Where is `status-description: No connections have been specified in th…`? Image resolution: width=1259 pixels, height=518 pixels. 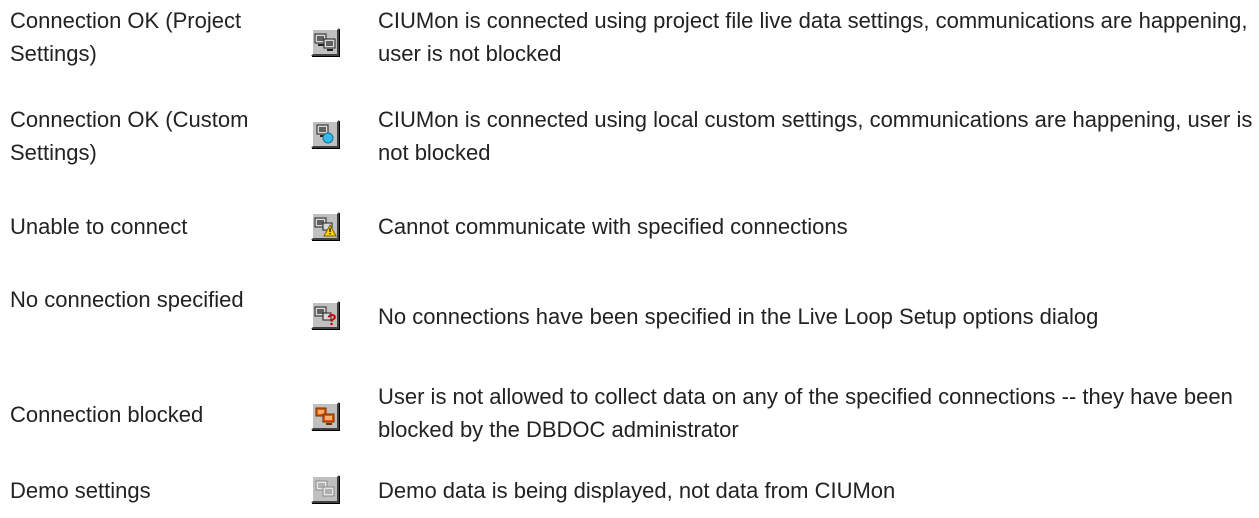 status-description: No connections have been specified in th… is located at coordinates (738, 316).